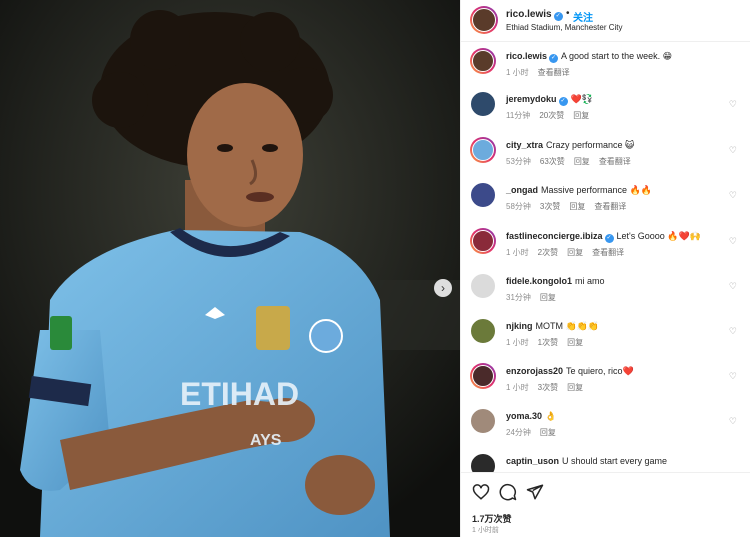 Image resolution: width=750 pixels, height=537 pixels. Describe the element at coordinates (485, 530) in the screenshot. I see `post-time: 1 小时前` at that location.